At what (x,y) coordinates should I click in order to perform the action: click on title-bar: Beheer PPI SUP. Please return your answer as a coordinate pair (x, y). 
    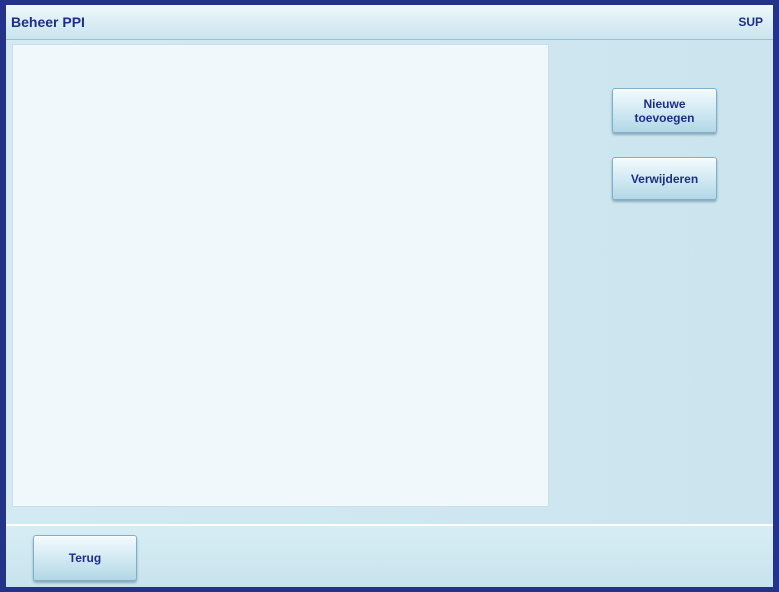
    Looking at the image, I should click on (389, 22).